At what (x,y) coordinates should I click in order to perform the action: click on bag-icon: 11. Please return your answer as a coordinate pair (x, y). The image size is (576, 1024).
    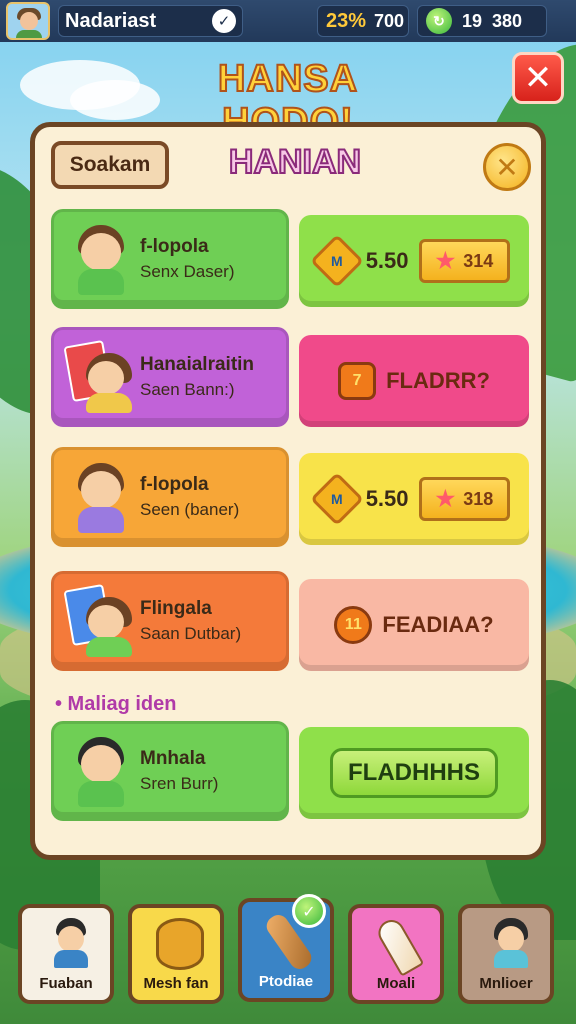
    Looking at the image, I should click on (353, 625).